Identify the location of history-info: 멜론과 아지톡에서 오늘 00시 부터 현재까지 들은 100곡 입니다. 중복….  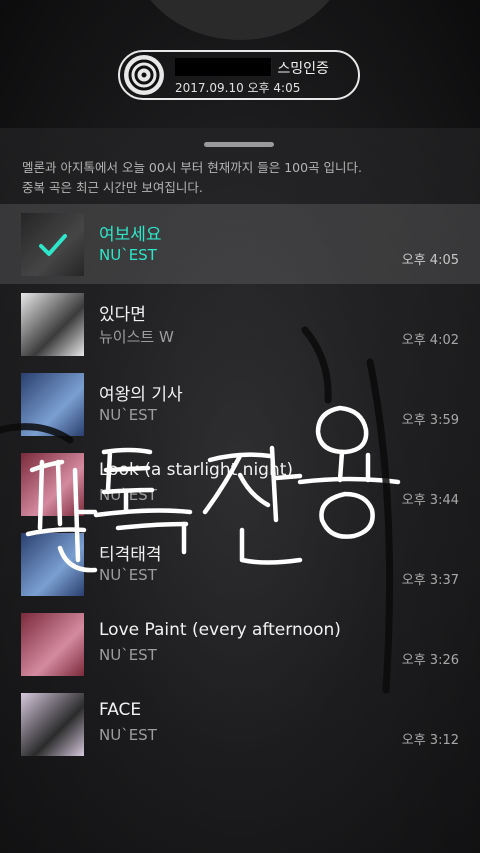
(192, 178).